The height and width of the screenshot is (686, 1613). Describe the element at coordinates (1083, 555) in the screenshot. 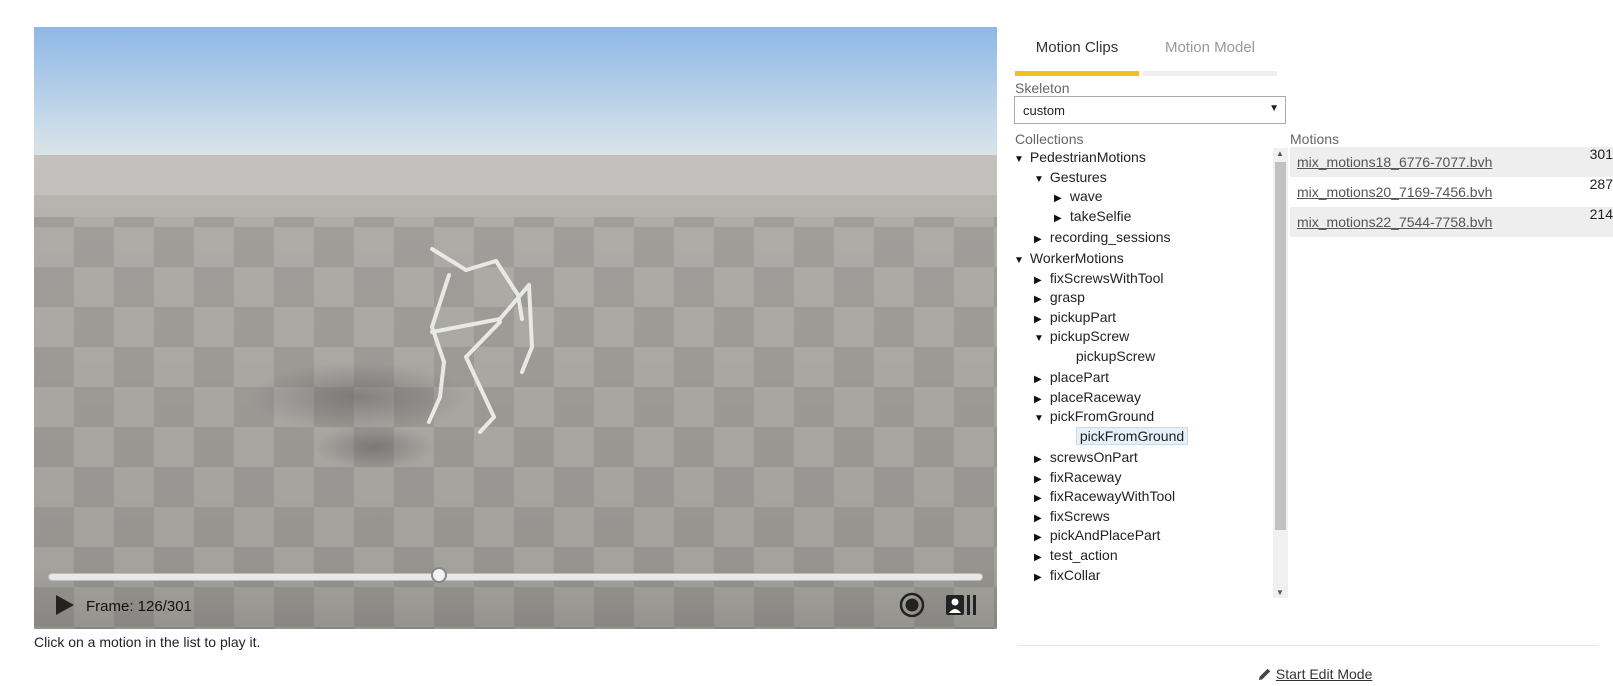

I see `tree-item-label: test_action` at that location.